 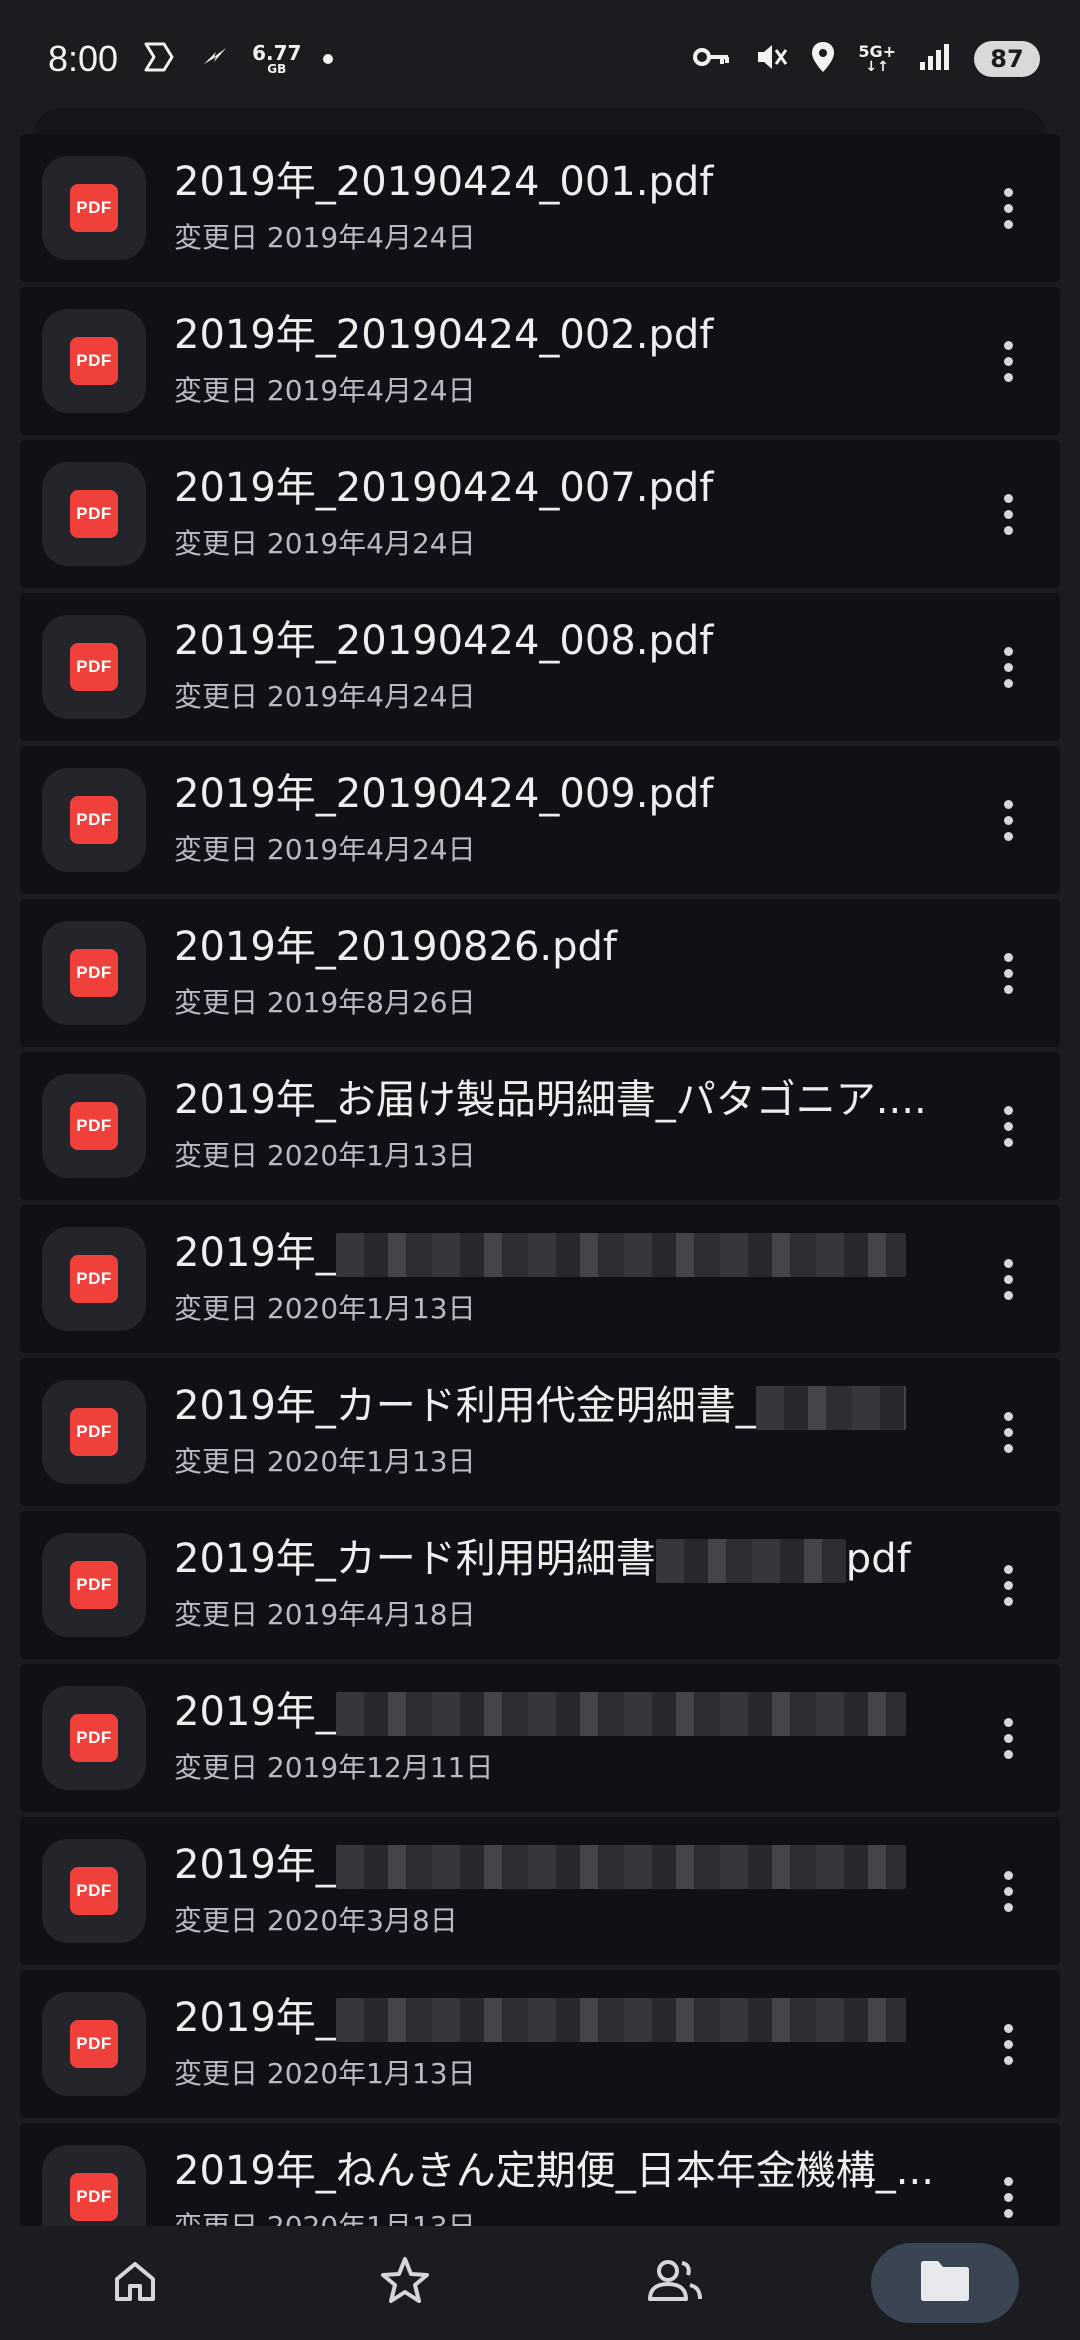 I want to click on file-row: PDF 2019年_20190424_002.pdf 変更日 2019年4月24日, so click(x=540, y=361).